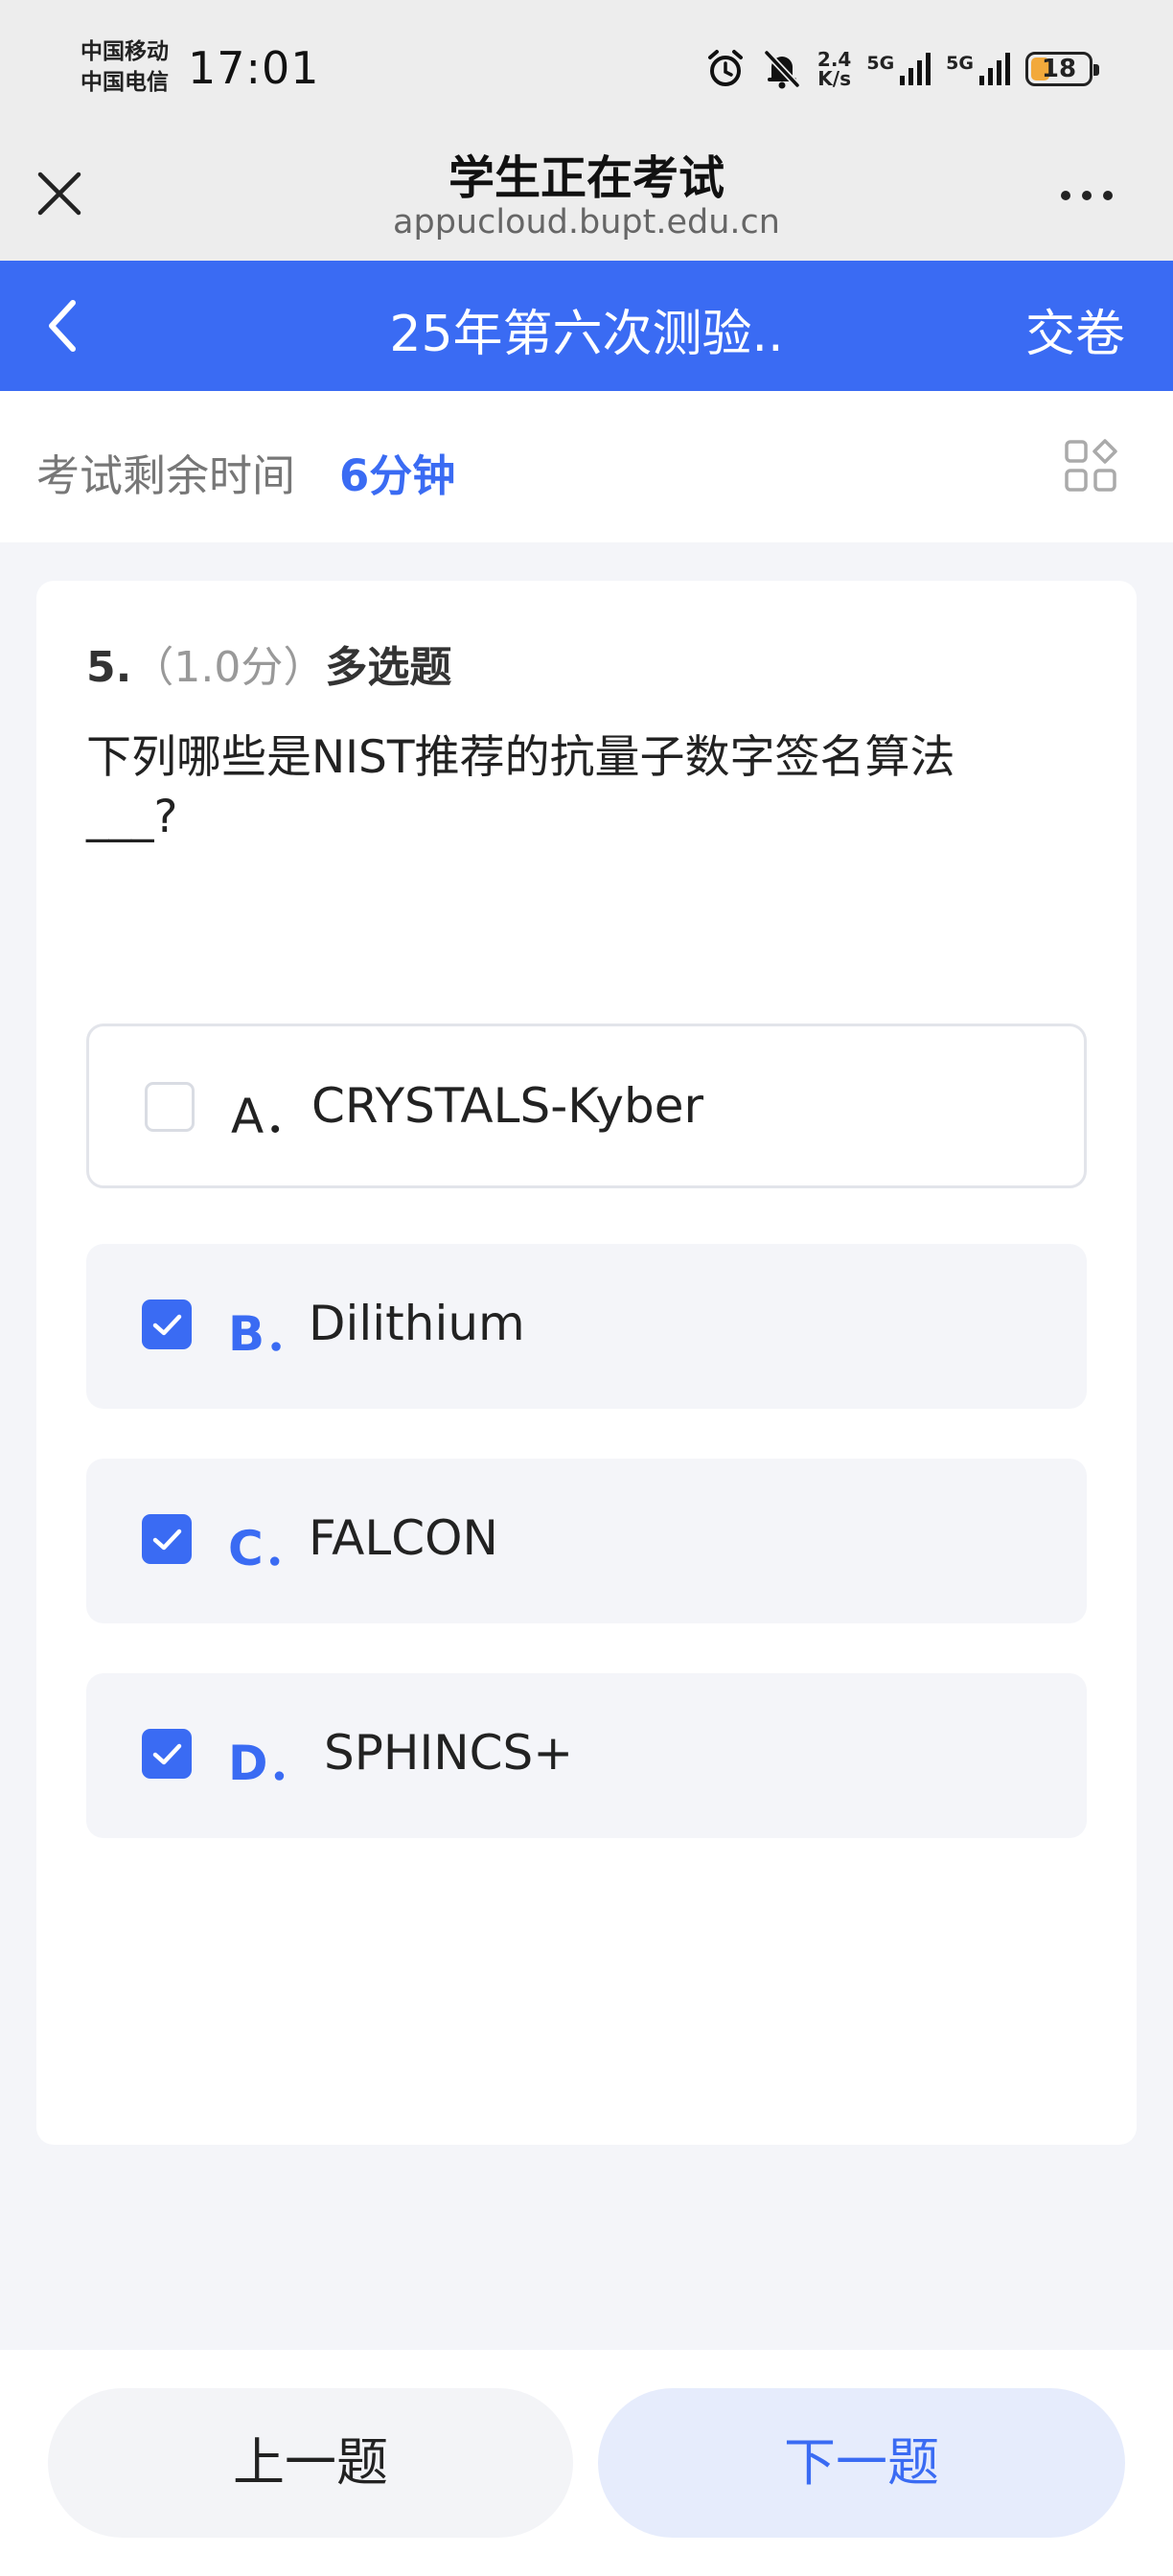 Image resolution: width=1173 pixels, height=2576 pixels. What do you see at coordinates (586, 222) in the screenshot?
I see `page-url: appucloud.bupt.edu.cn` at bounding box center [586, 222].